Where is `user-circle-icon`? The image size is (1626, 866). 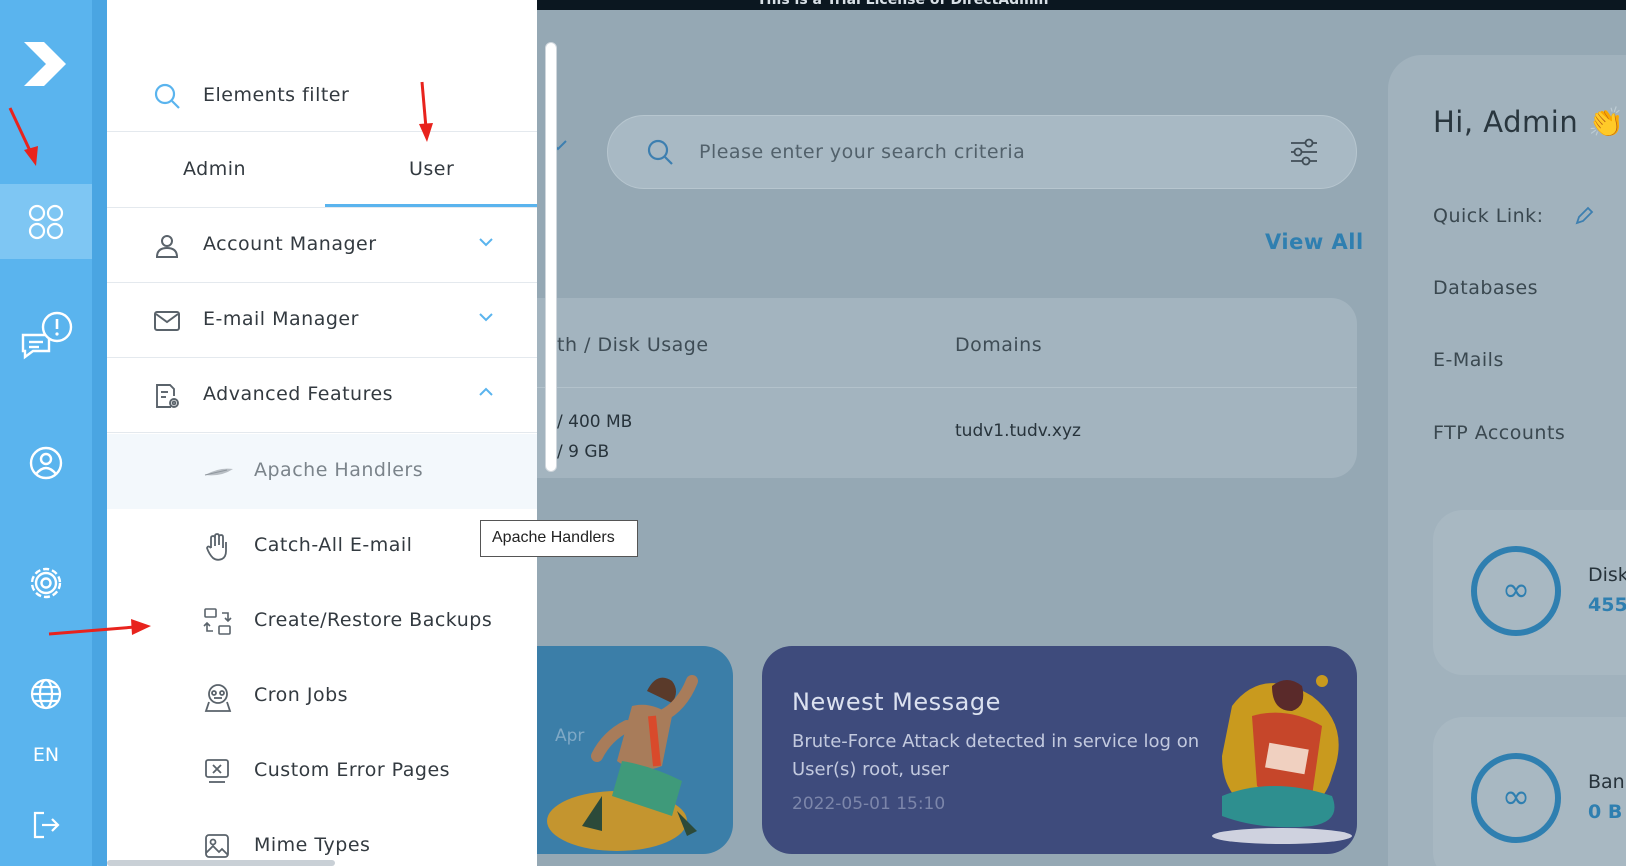
user-circle-icon is located at coordinates (46, 462).